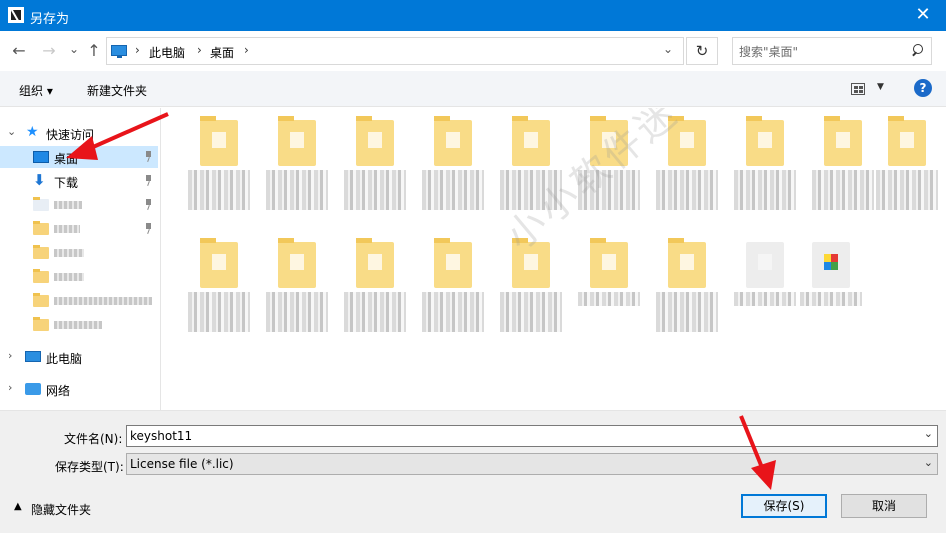 This screenshot has height=533, width=946. Describe the element at coordinates (395, 51) in the screenshot. I see `address-bar: › 此电脑 › 桌面 › ⌄` at that location.